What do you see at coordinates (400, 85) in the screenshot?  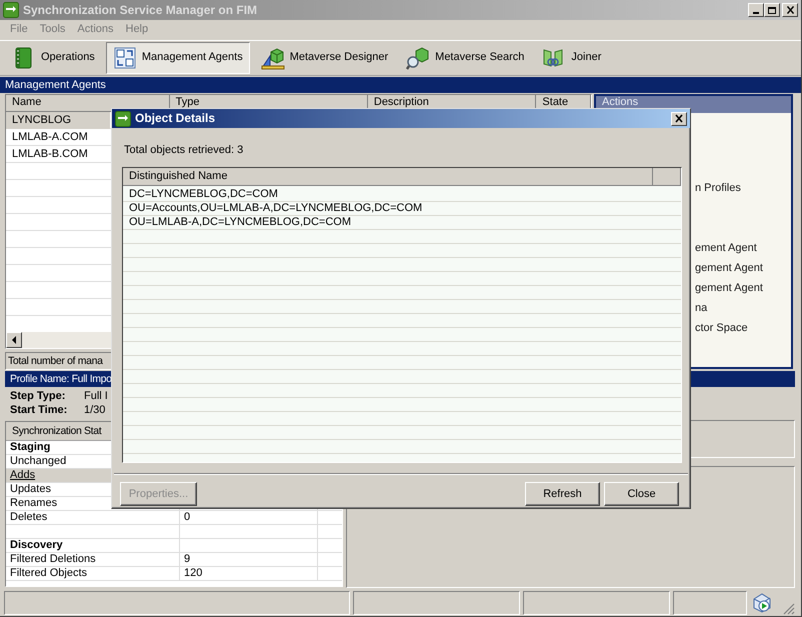 I see `panel-header: Management Agents` at bounding box center [400, 85].